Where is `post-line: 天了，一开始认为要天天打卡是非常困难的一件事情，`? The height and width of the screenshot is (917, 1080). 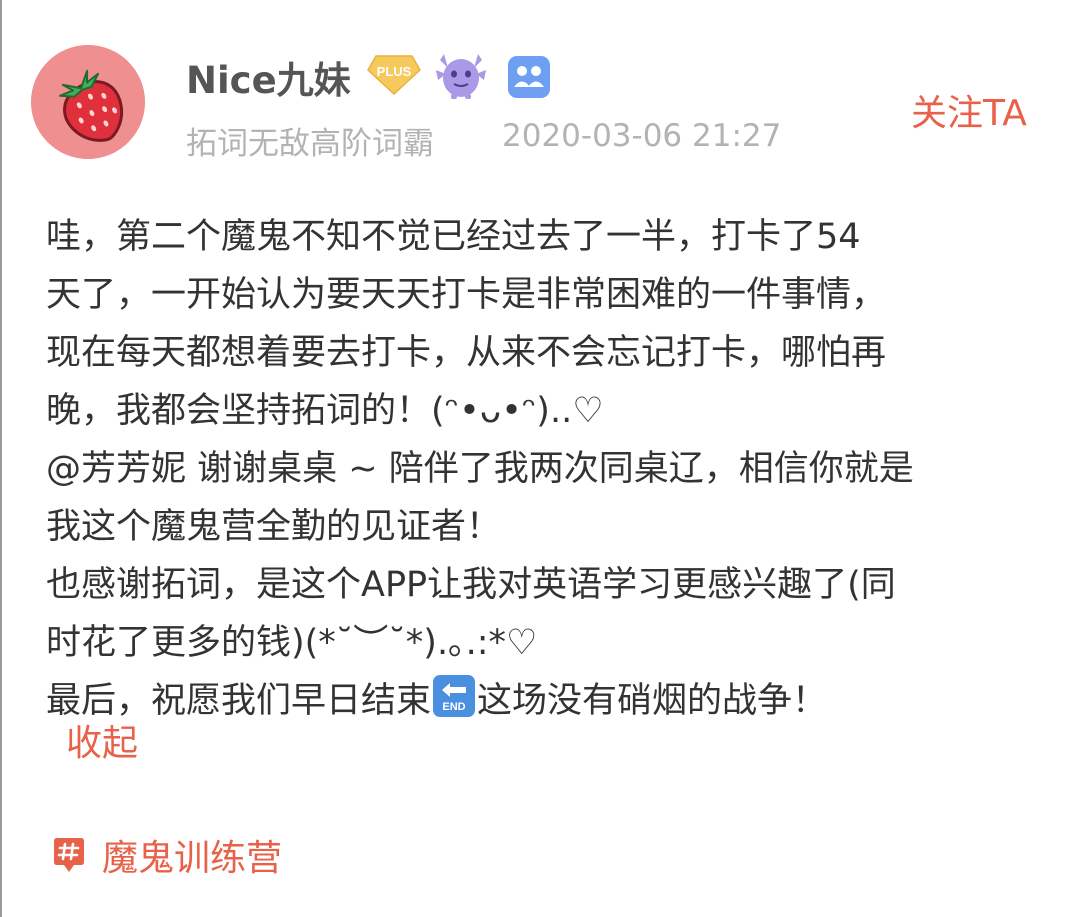
post-line: 天了，一开始认为要天天打卡是非常困难的一件事情， is located at coordinates (466, 295).